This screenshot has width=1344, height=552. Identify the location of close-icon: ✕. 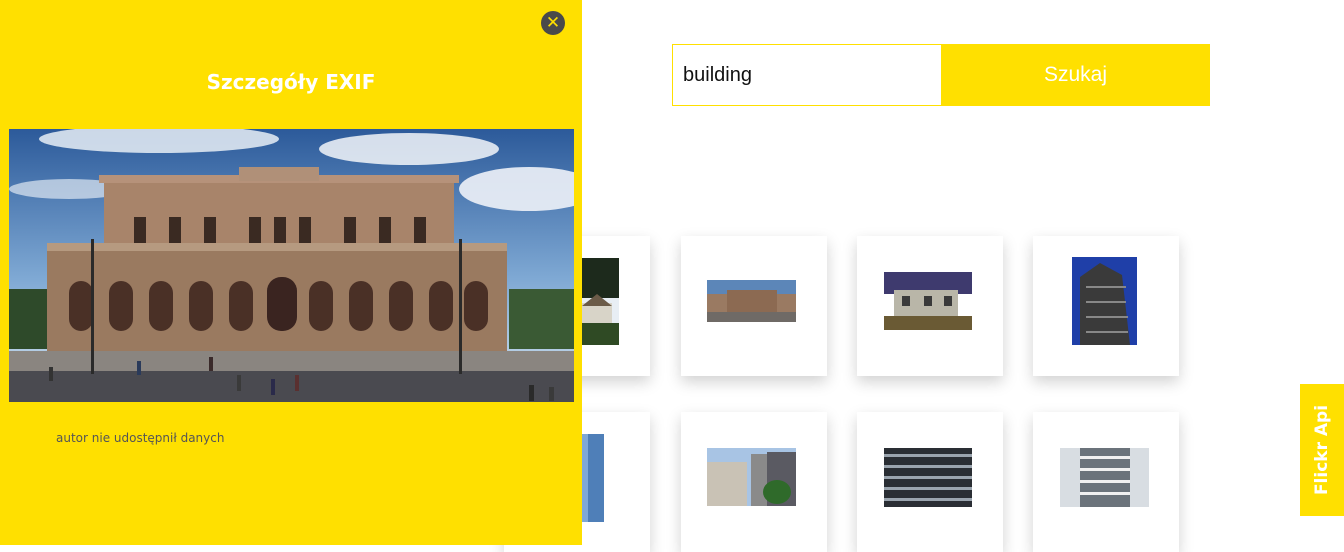
(553, 23).